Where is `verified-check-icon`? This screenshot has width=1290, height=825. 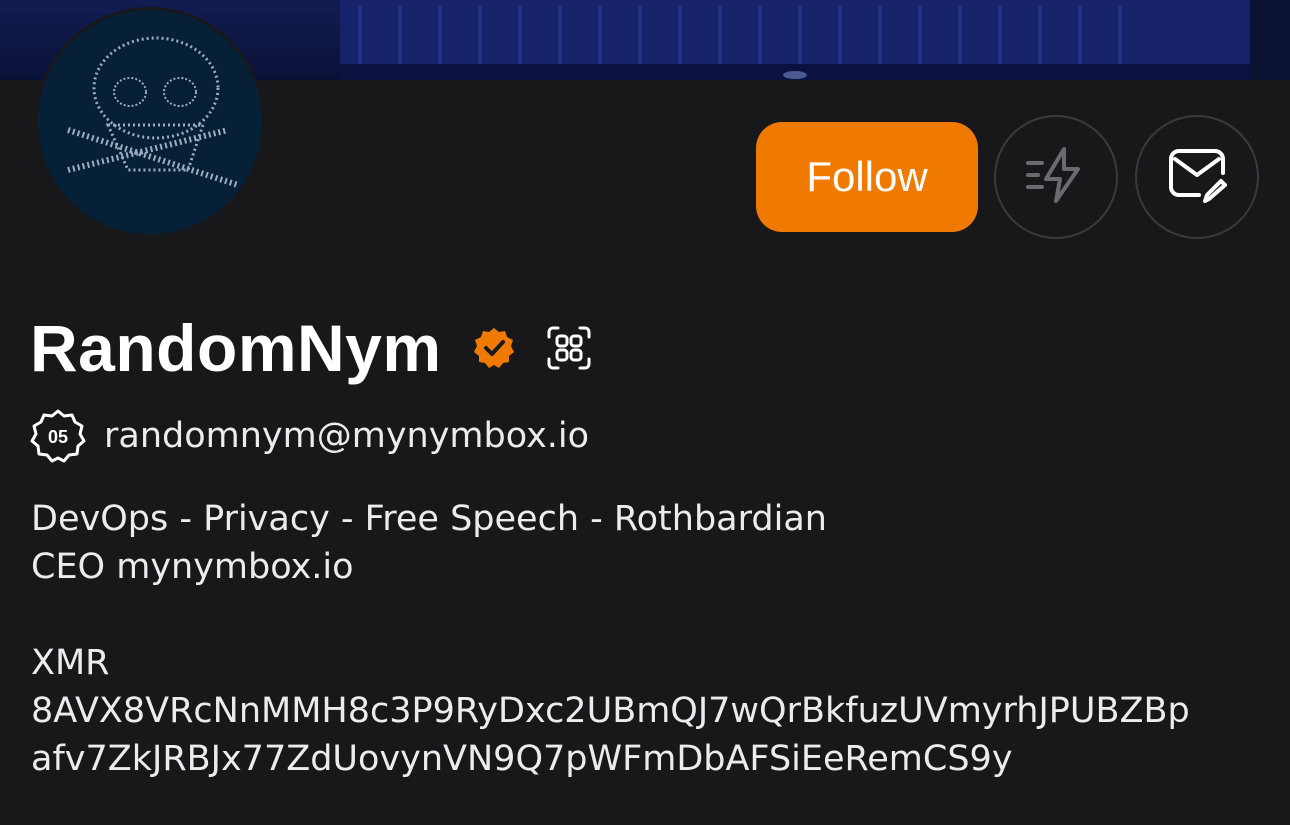 verified-check-icon is located at coordinates (494, 348).